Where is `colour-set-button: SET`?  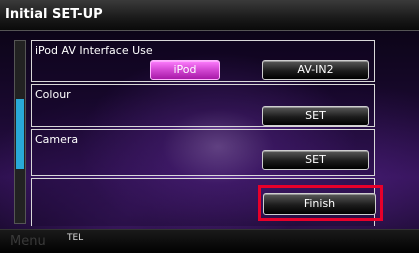 colour-set-button: SET is located at coordinates (315, 116).